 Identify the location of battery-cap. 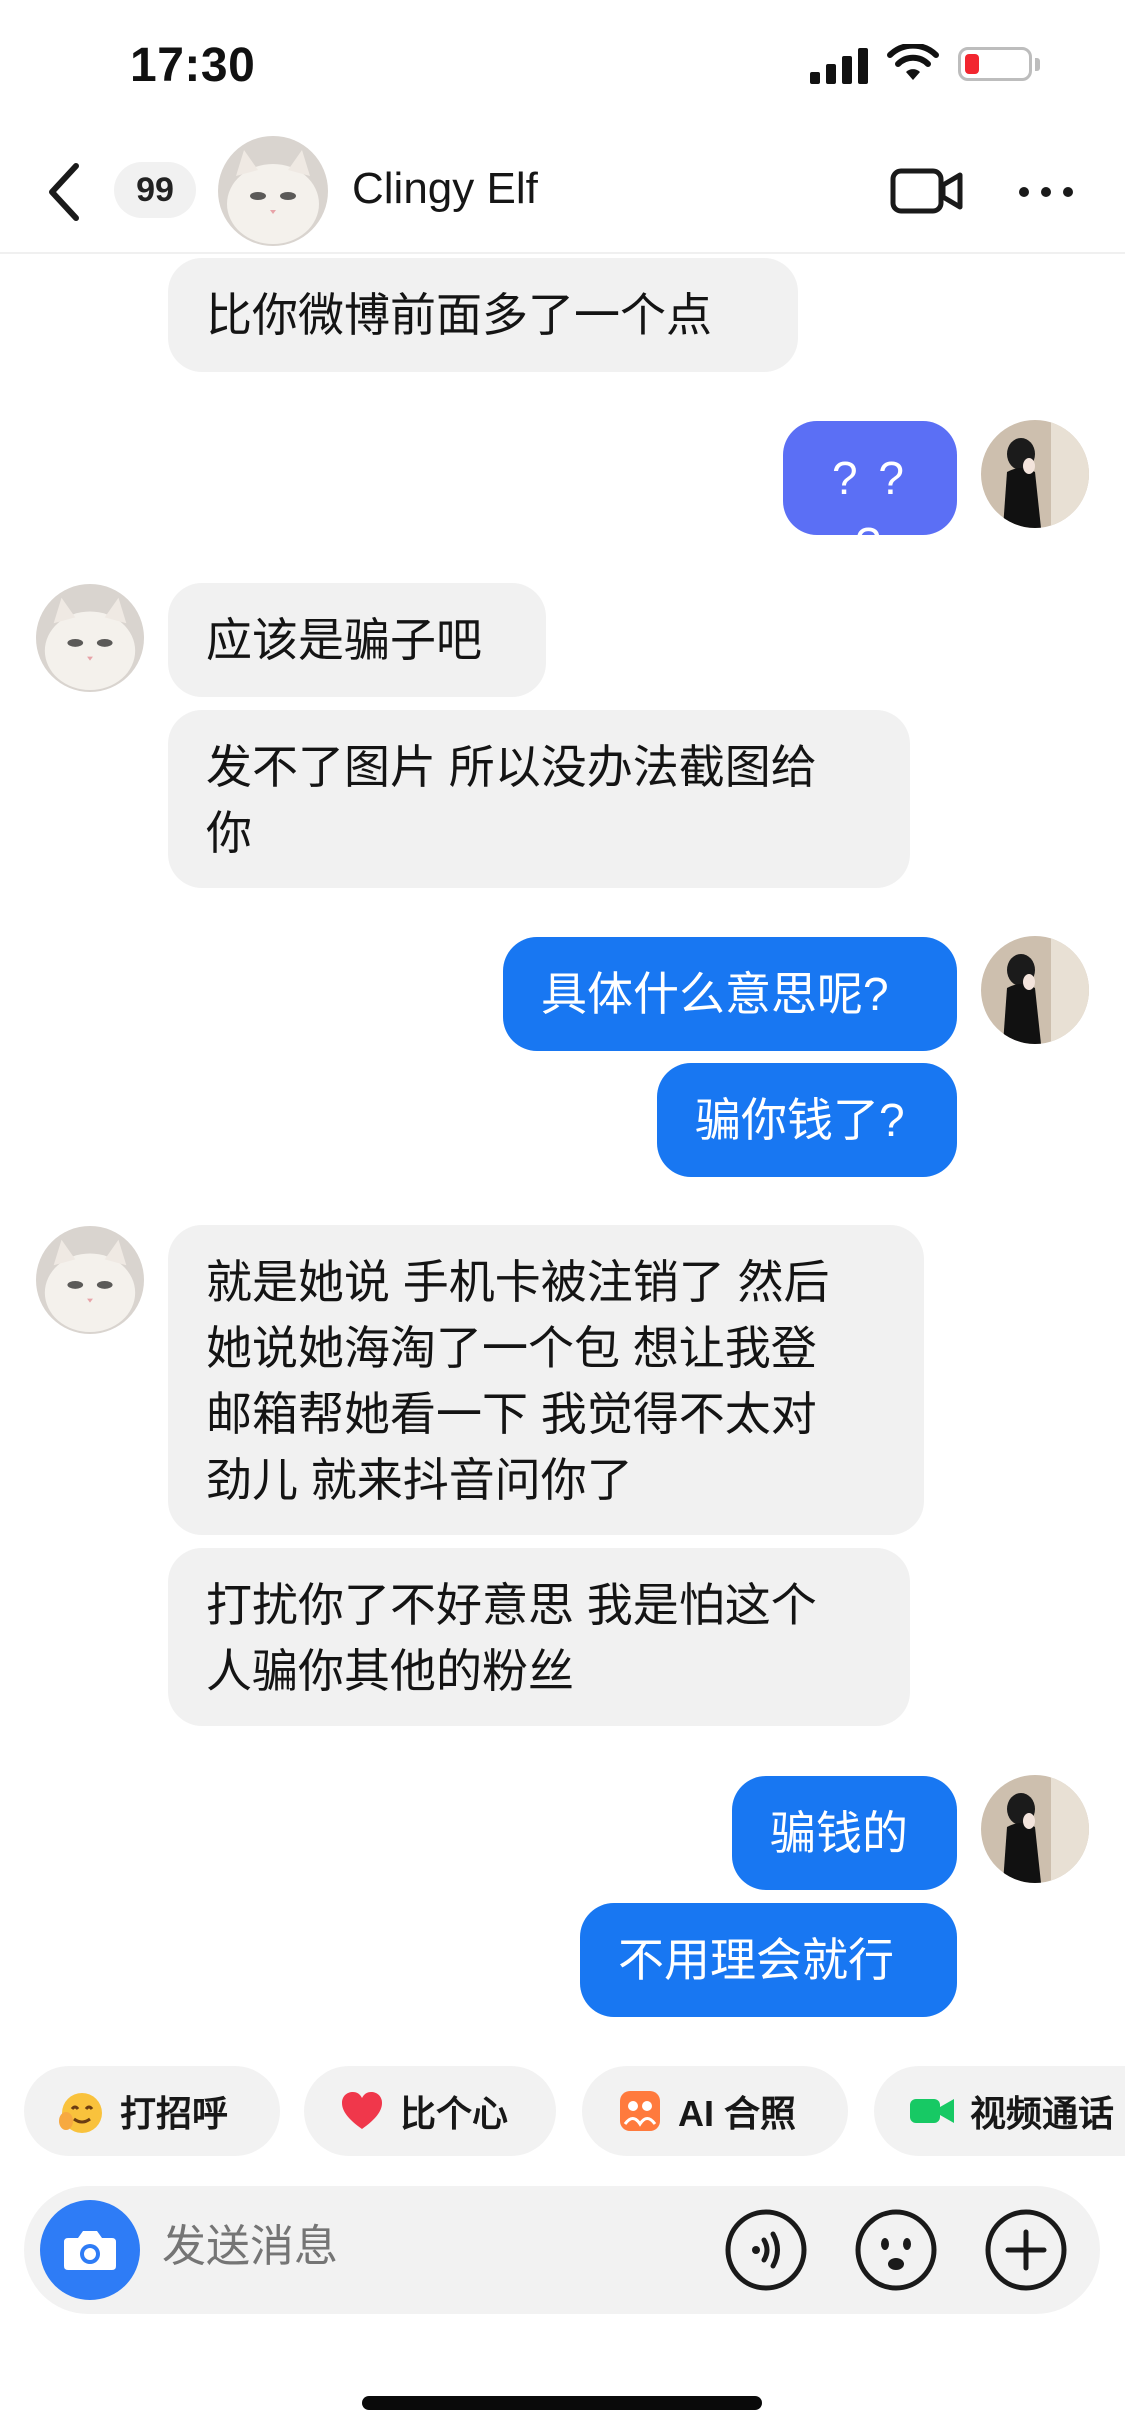
(1037, 64).